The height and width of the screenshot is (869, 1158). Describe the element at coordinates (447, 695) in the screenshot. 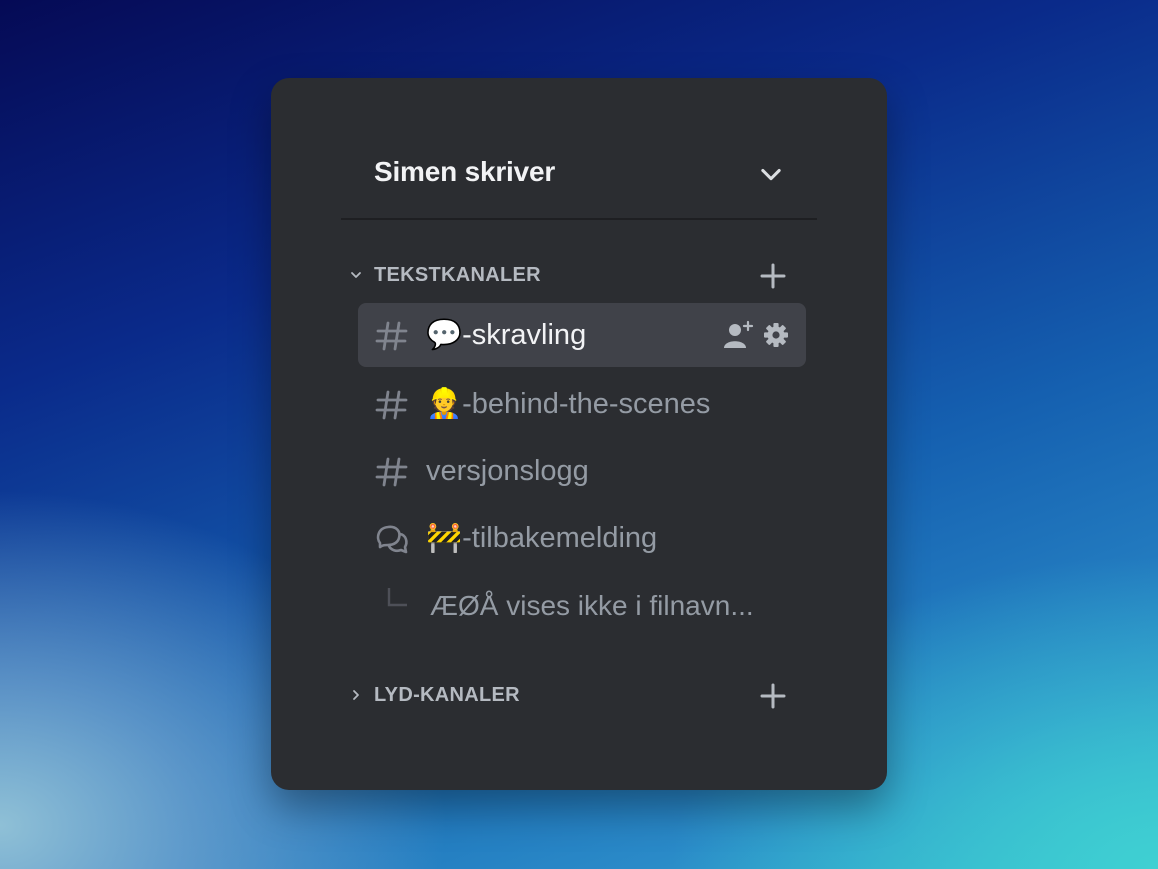

I see `category-label: LYD-KANALER` at that location.